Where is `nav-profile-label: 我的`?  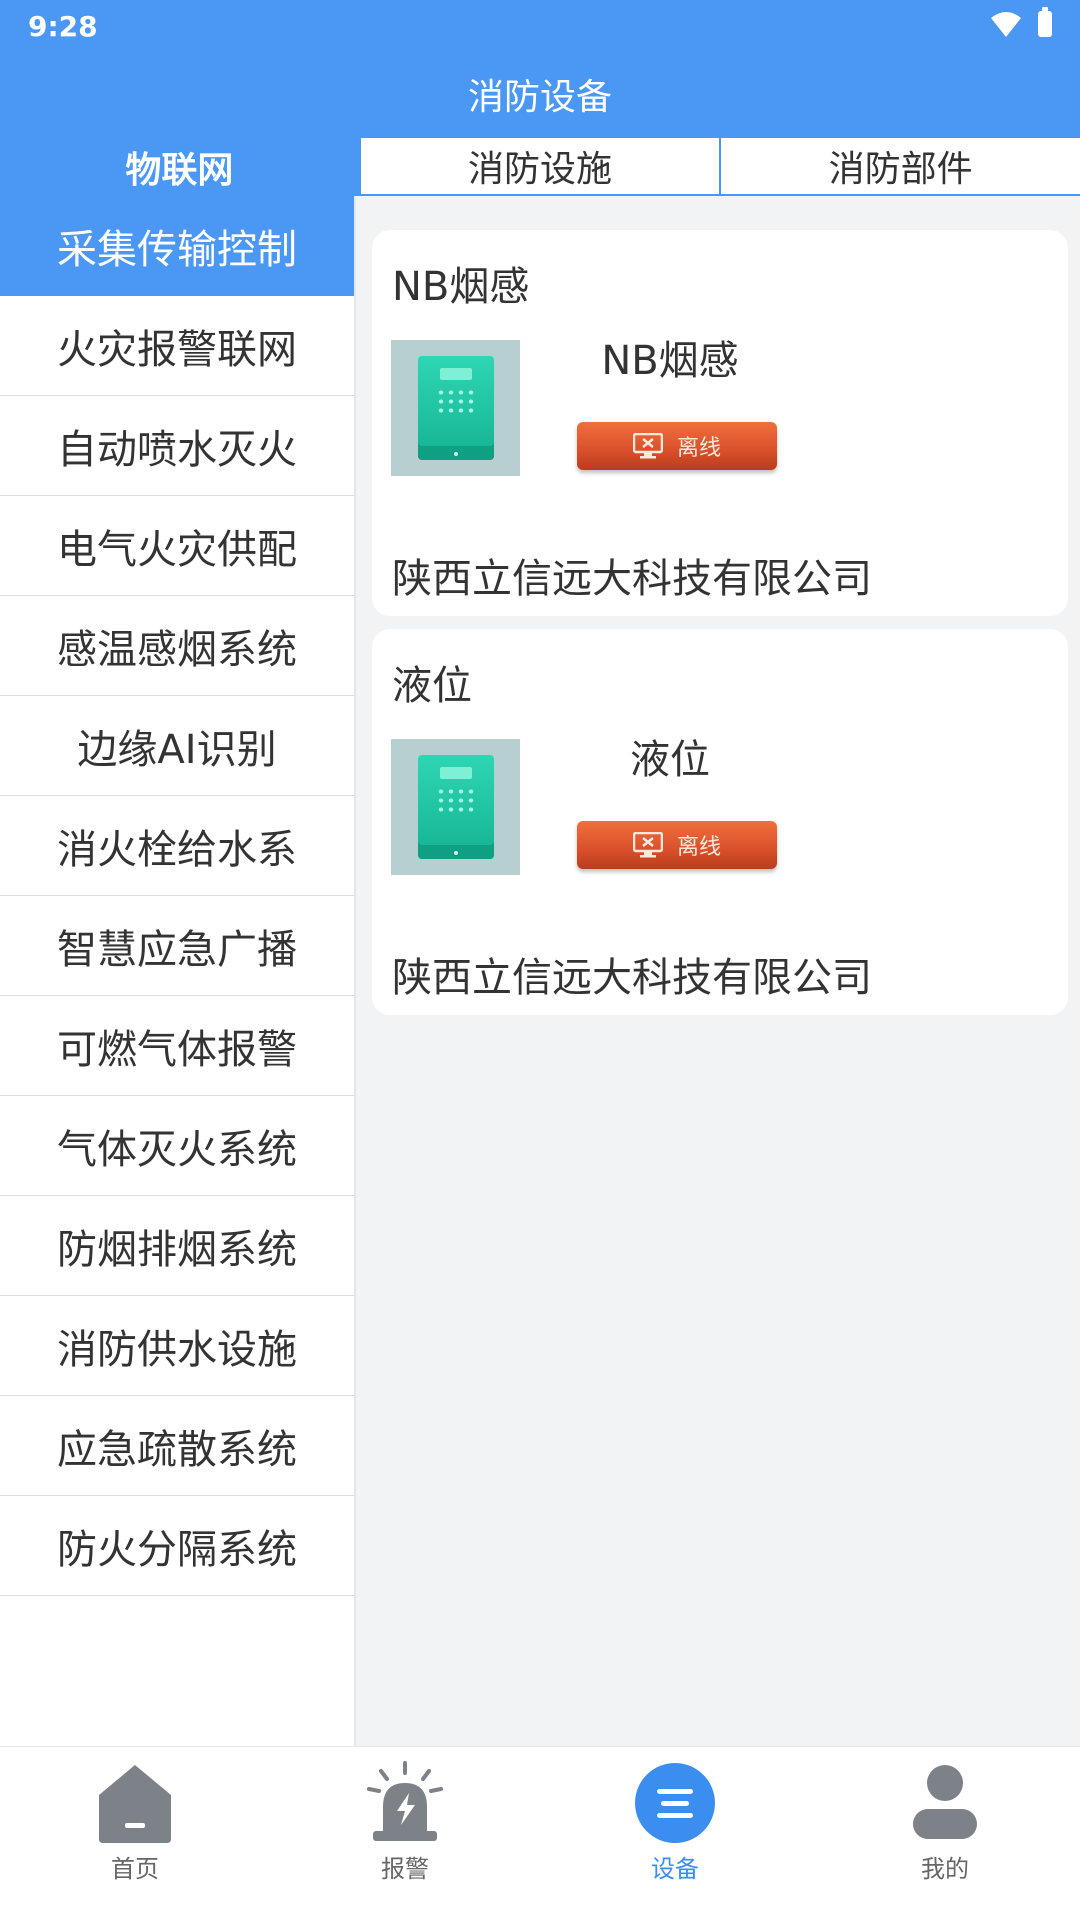
nav-profile-label: 我的 is located at coordinates (945, 1869).